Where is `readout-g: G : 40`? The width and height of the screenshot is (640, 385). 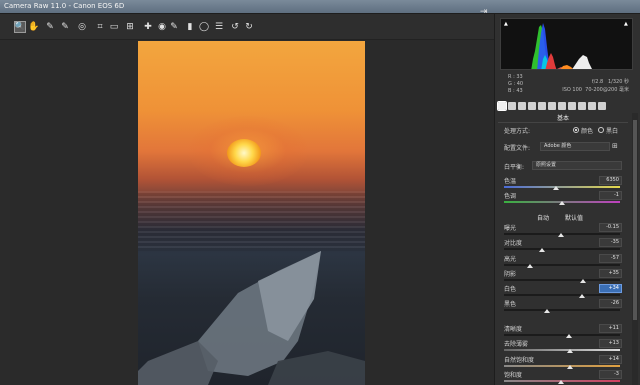
readout-g: G : 40 is located at coordinates (516, 84).